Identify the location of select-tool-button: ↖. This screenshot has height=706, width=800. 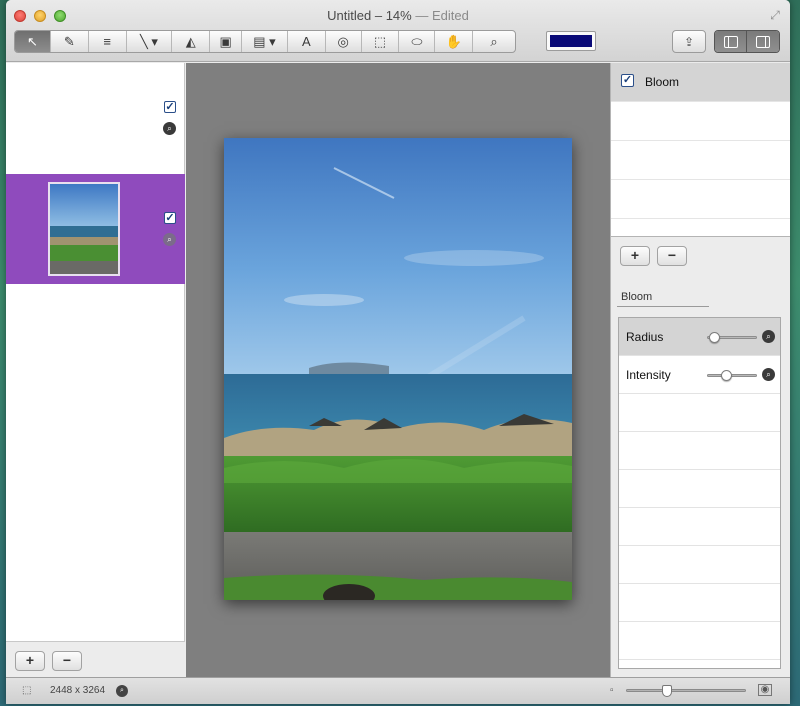
(33, 41).